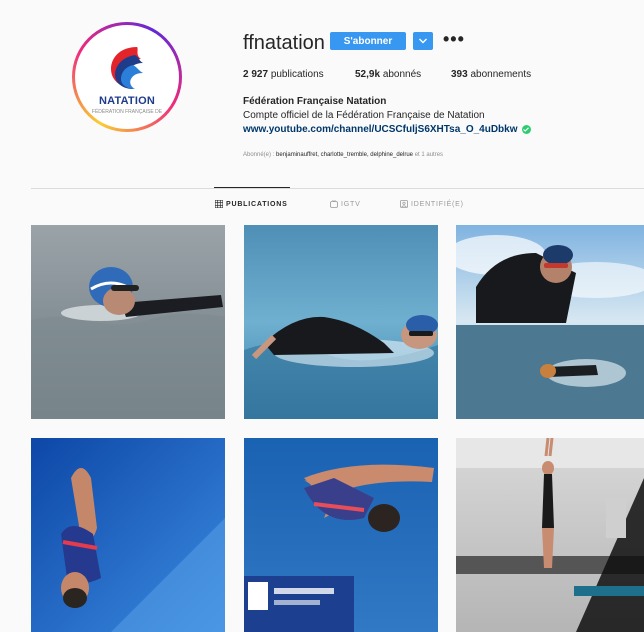 This screenshot has width=644, height=632. I want to click on followed-by-suffix: et 1 autres, so click(429, 155).